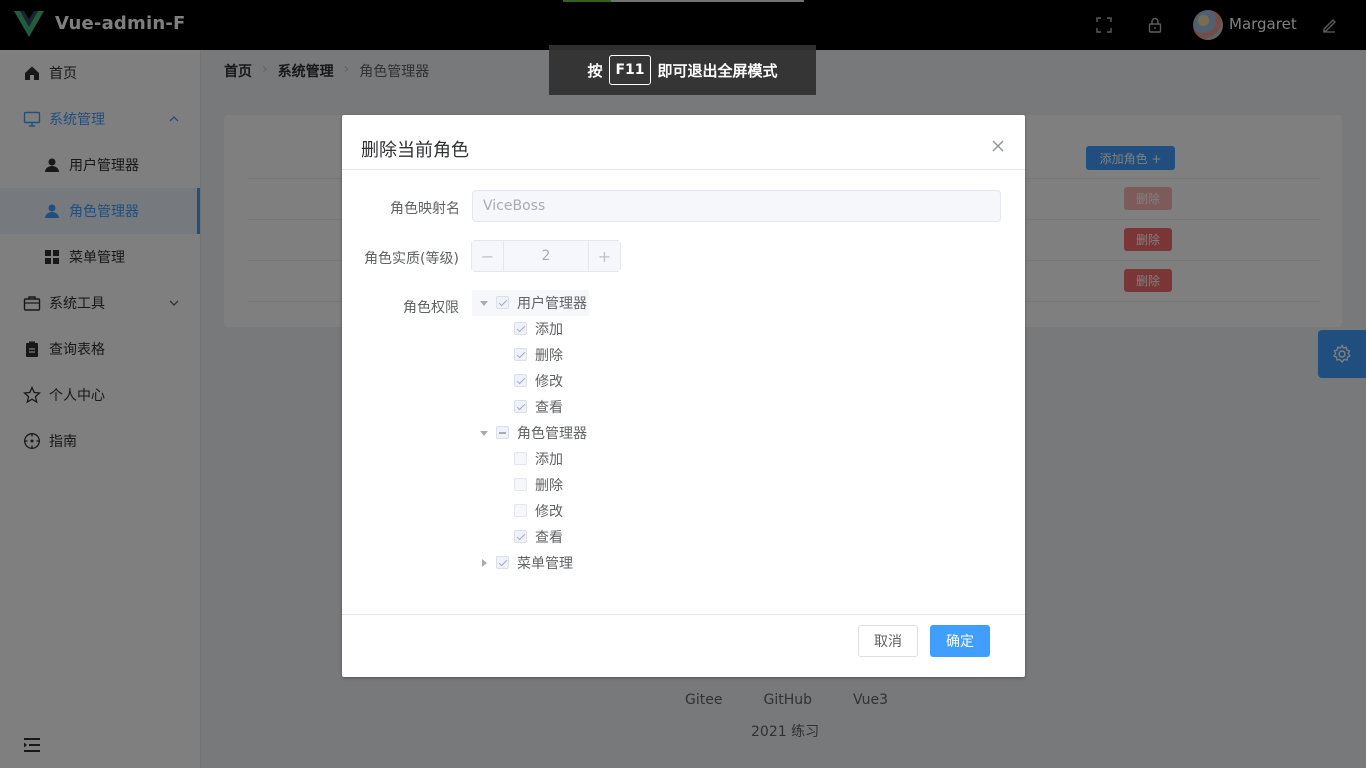 The height and width of the screenshot is (768, 1366). I want to click on decrement-button: −, so click(488, 256).